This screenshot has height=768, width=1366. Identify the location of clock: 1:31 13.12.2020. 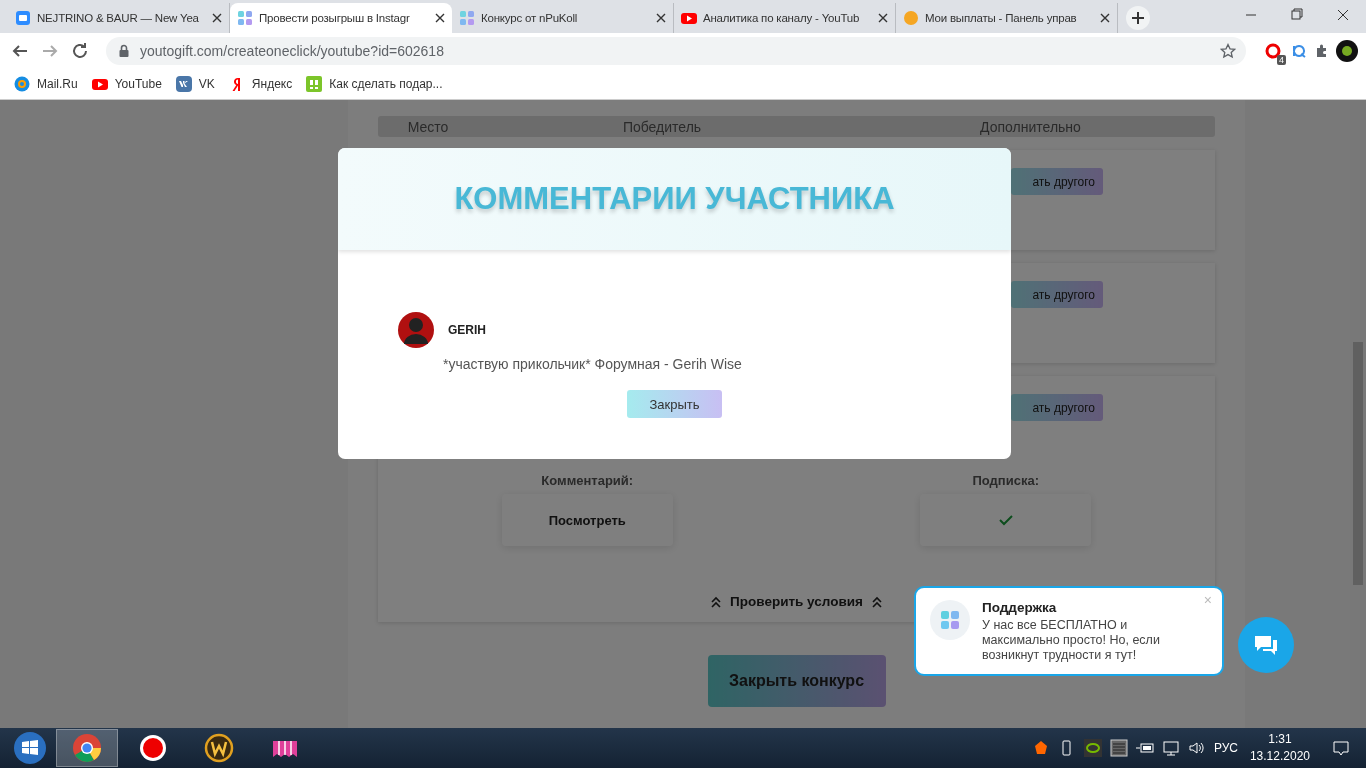
(1279, 748).